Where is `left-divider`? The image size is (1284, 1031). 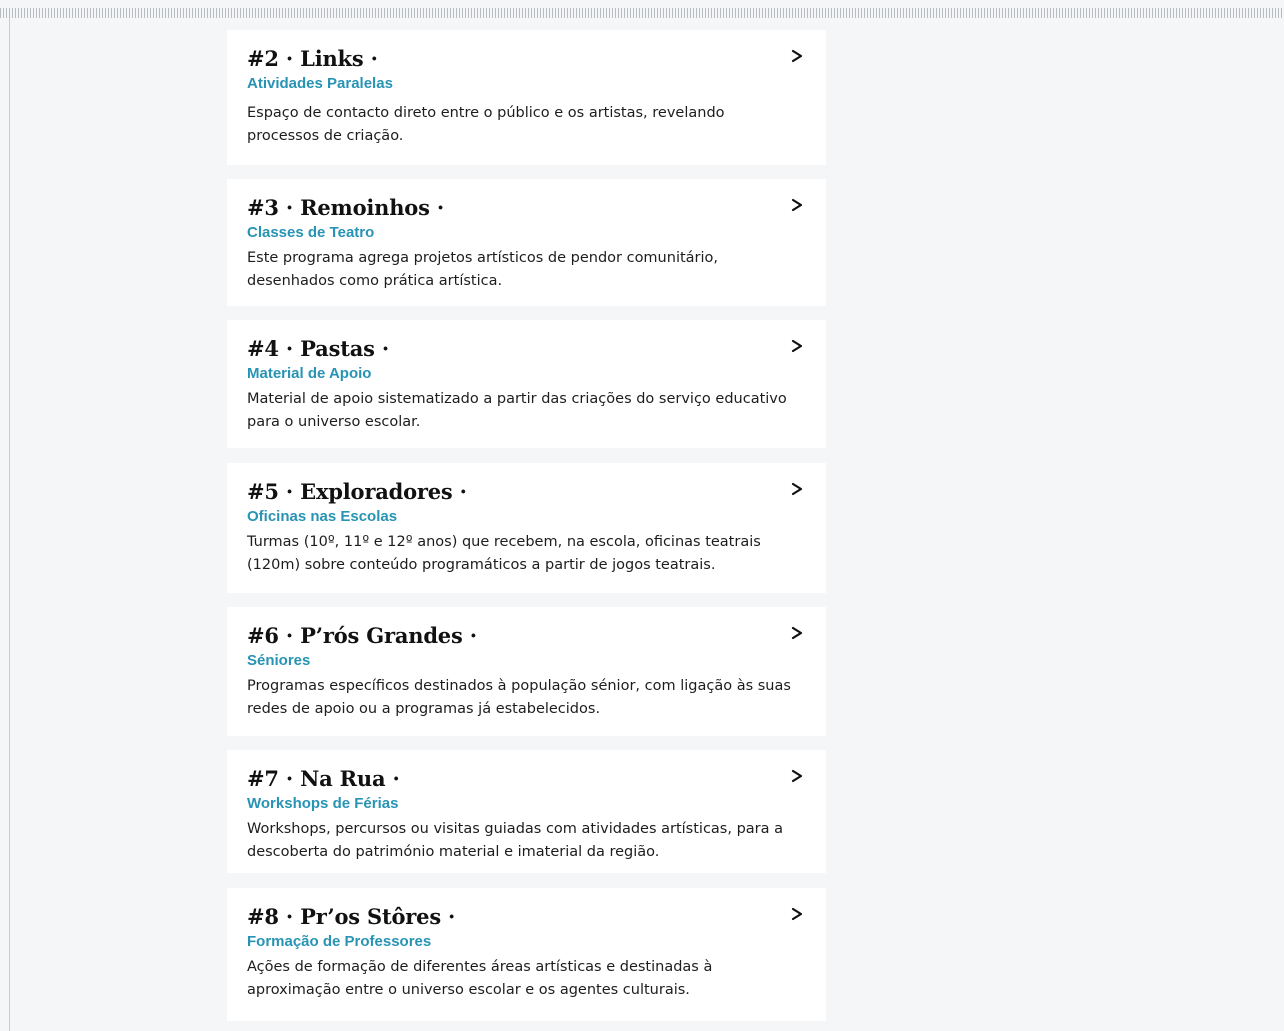
left-divider is located at coordinates (9, 524).